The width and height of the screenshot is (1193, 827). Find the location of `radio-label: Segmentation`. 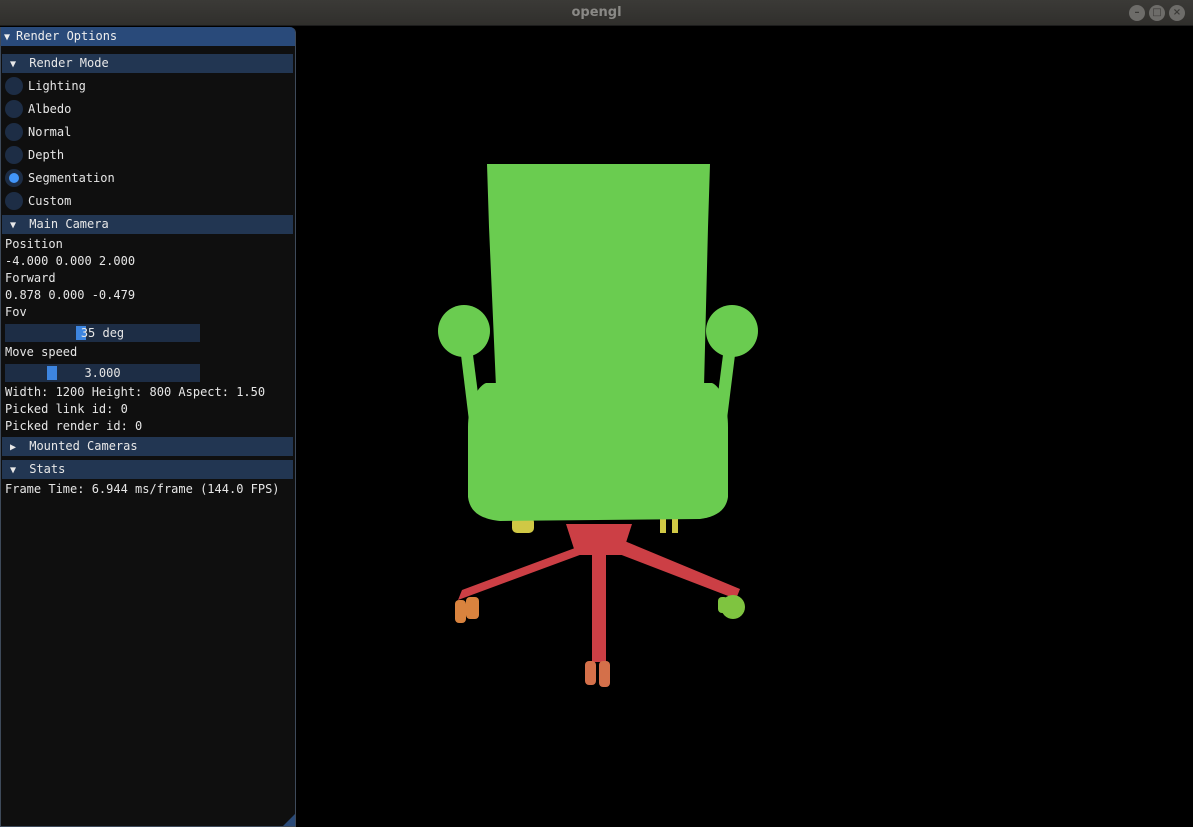

radio-label: Segmentation is located at coordinates (71, 178).